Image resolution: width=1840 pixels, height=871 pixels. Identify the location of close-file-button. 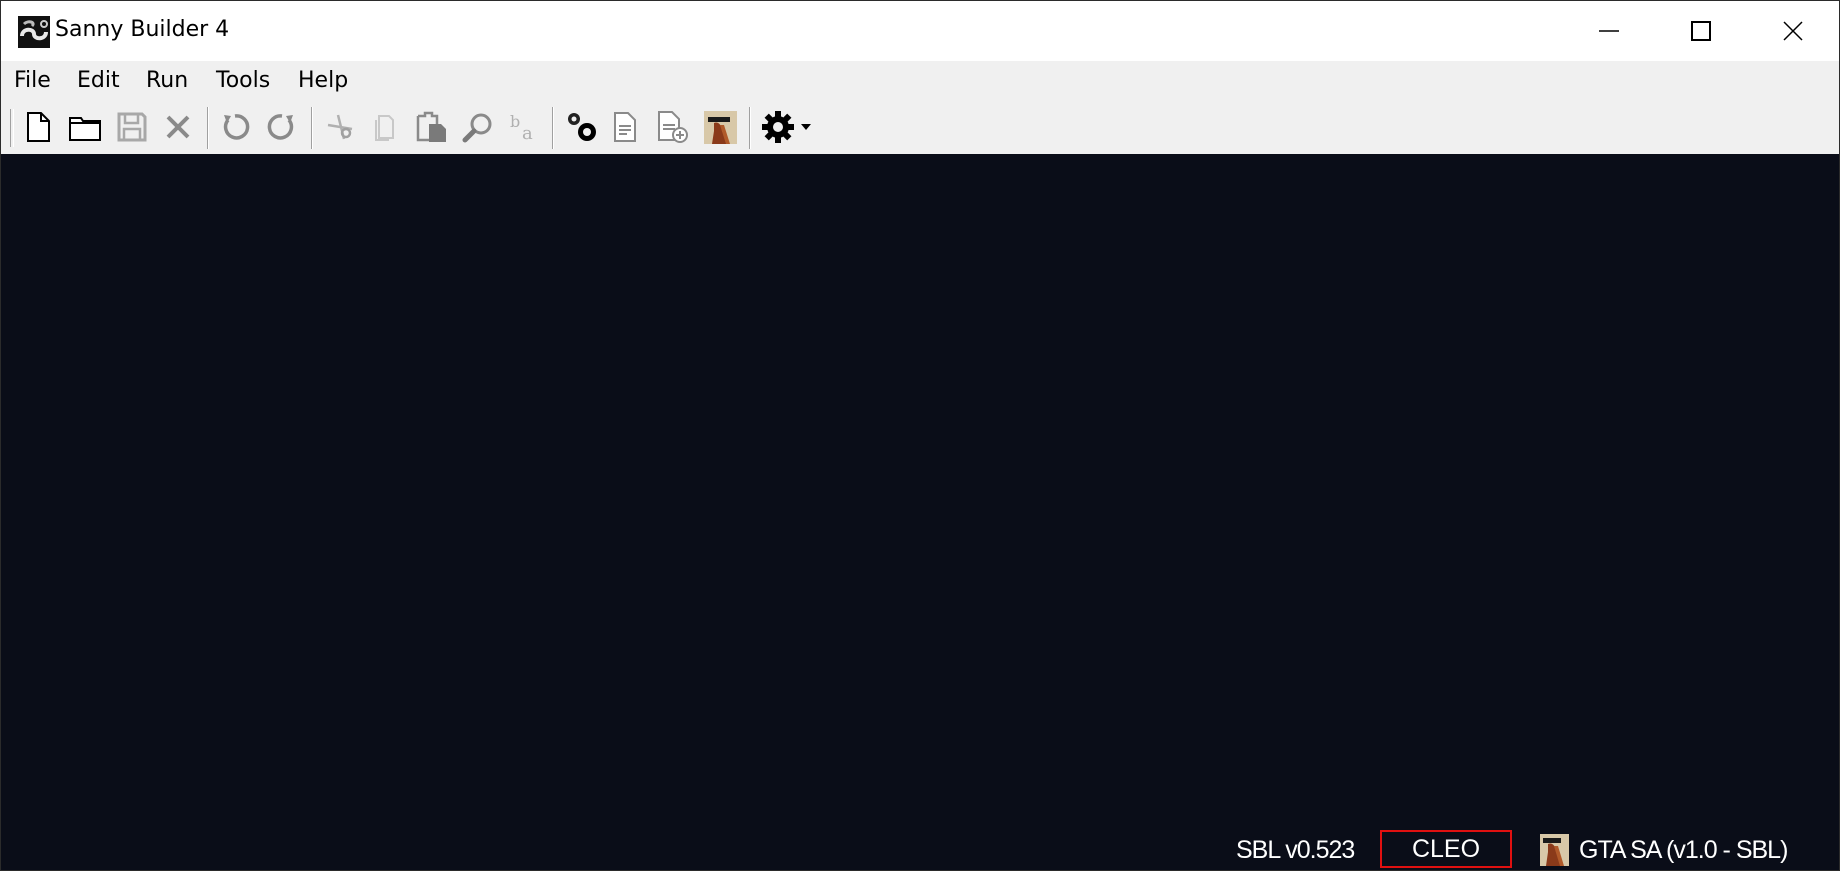
(178, 127).